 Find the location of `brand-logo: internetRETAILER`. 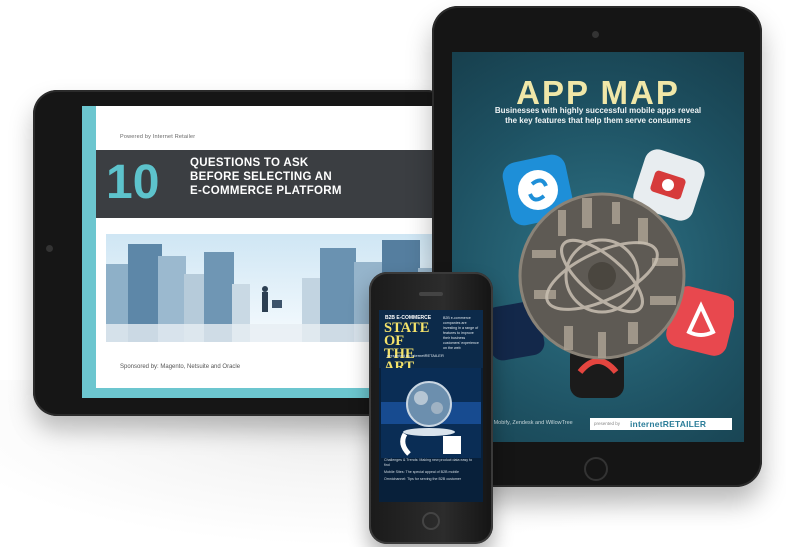

brand-logo: internetRETAILER is located at coordinates (668, 424).